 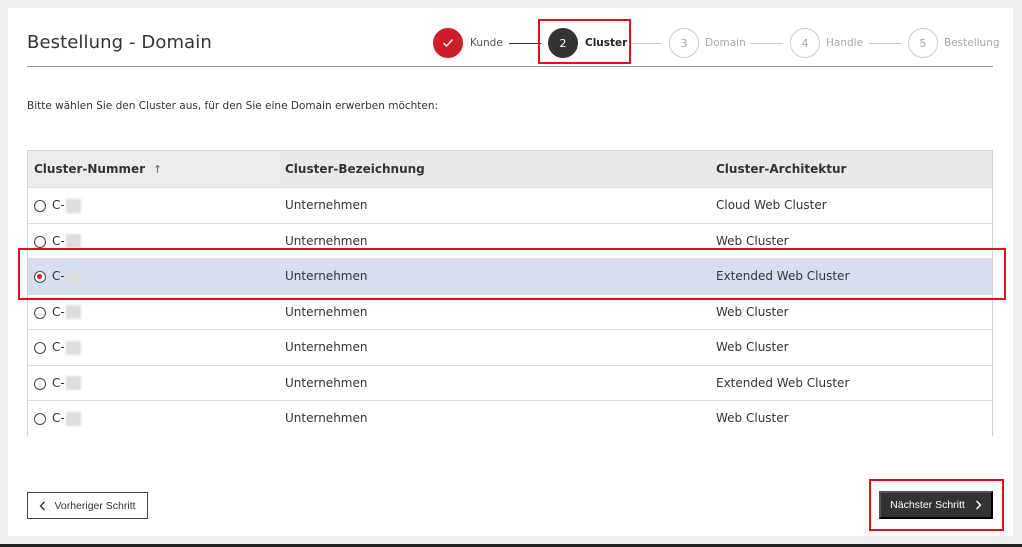 I want to click on sort-ascending-icon: ↑, so click(x=158, y=169).